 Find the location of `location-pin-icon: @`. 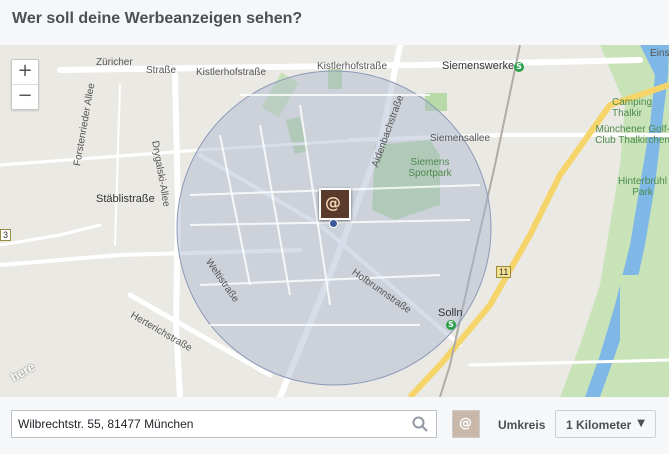

location-pin-icon: @ is located at coordinates (335, 204).